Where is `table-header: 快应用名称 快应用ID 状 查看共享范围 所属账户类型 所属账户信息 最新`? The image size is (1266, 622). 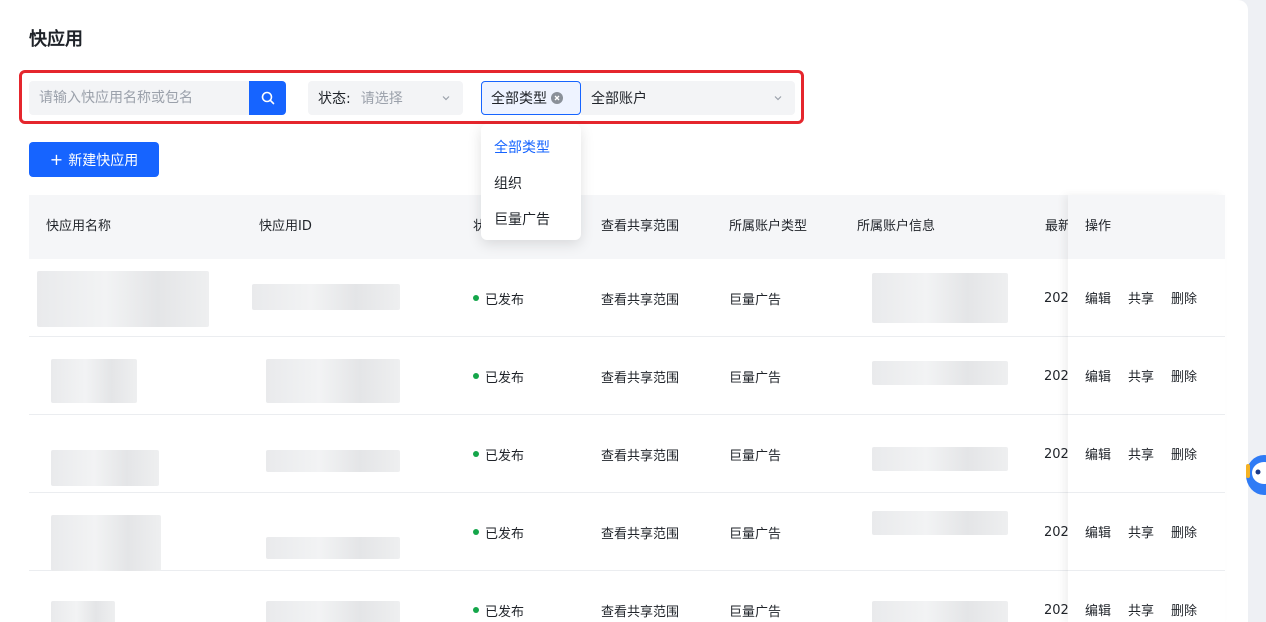
table-header: 快应用名称 快应用ID 状 查看共享范围 所属账户类型 所属账户信息 最新 is located at coordinates (626, 227).